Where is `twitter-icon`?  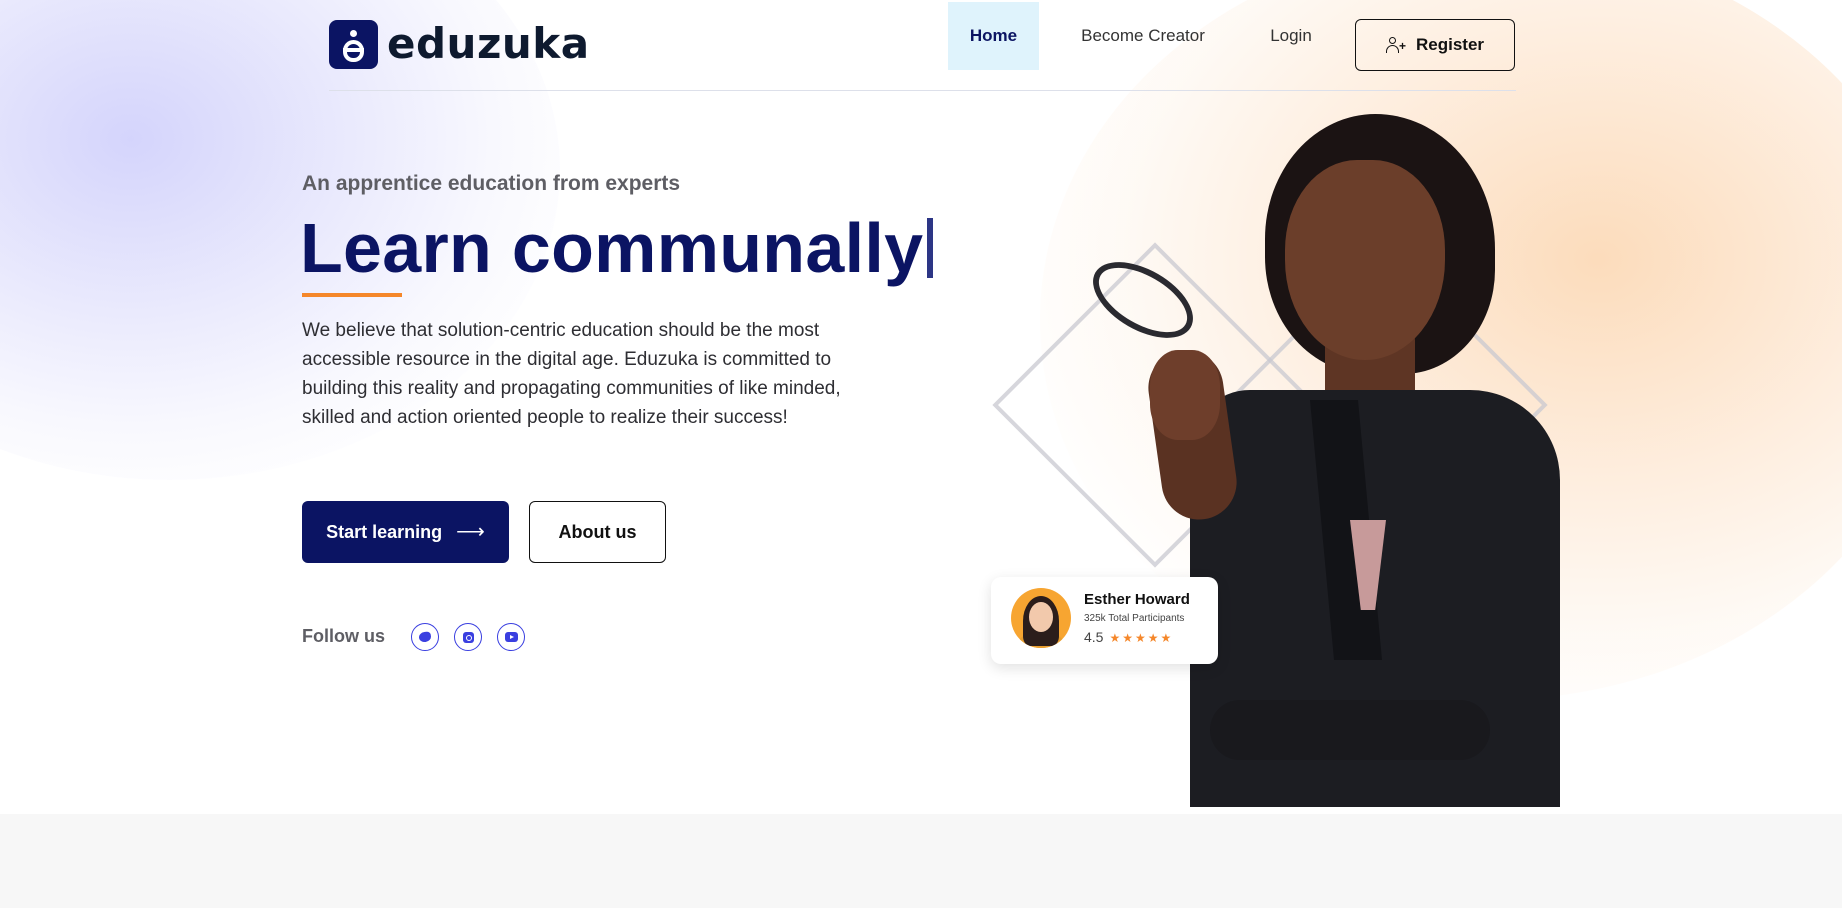
twitter-icon is located at coordinates (425, 637).